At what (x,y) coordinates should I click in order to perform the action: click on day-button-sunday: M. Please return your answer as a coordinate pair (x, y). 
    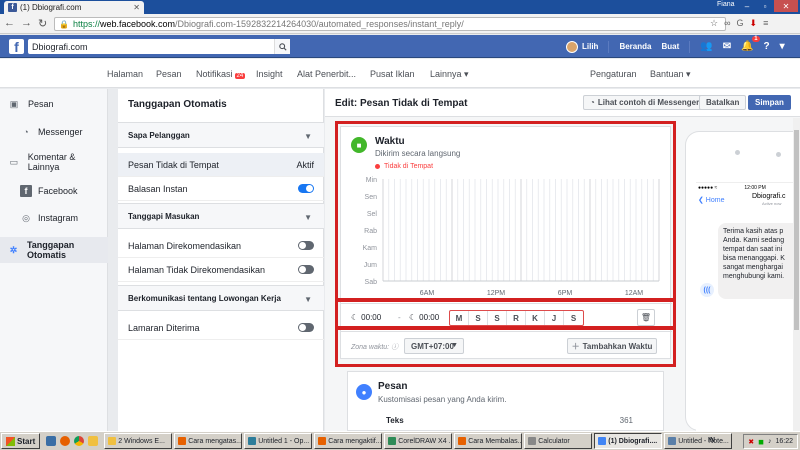
    Looking at the image, I should click on (459, 318).